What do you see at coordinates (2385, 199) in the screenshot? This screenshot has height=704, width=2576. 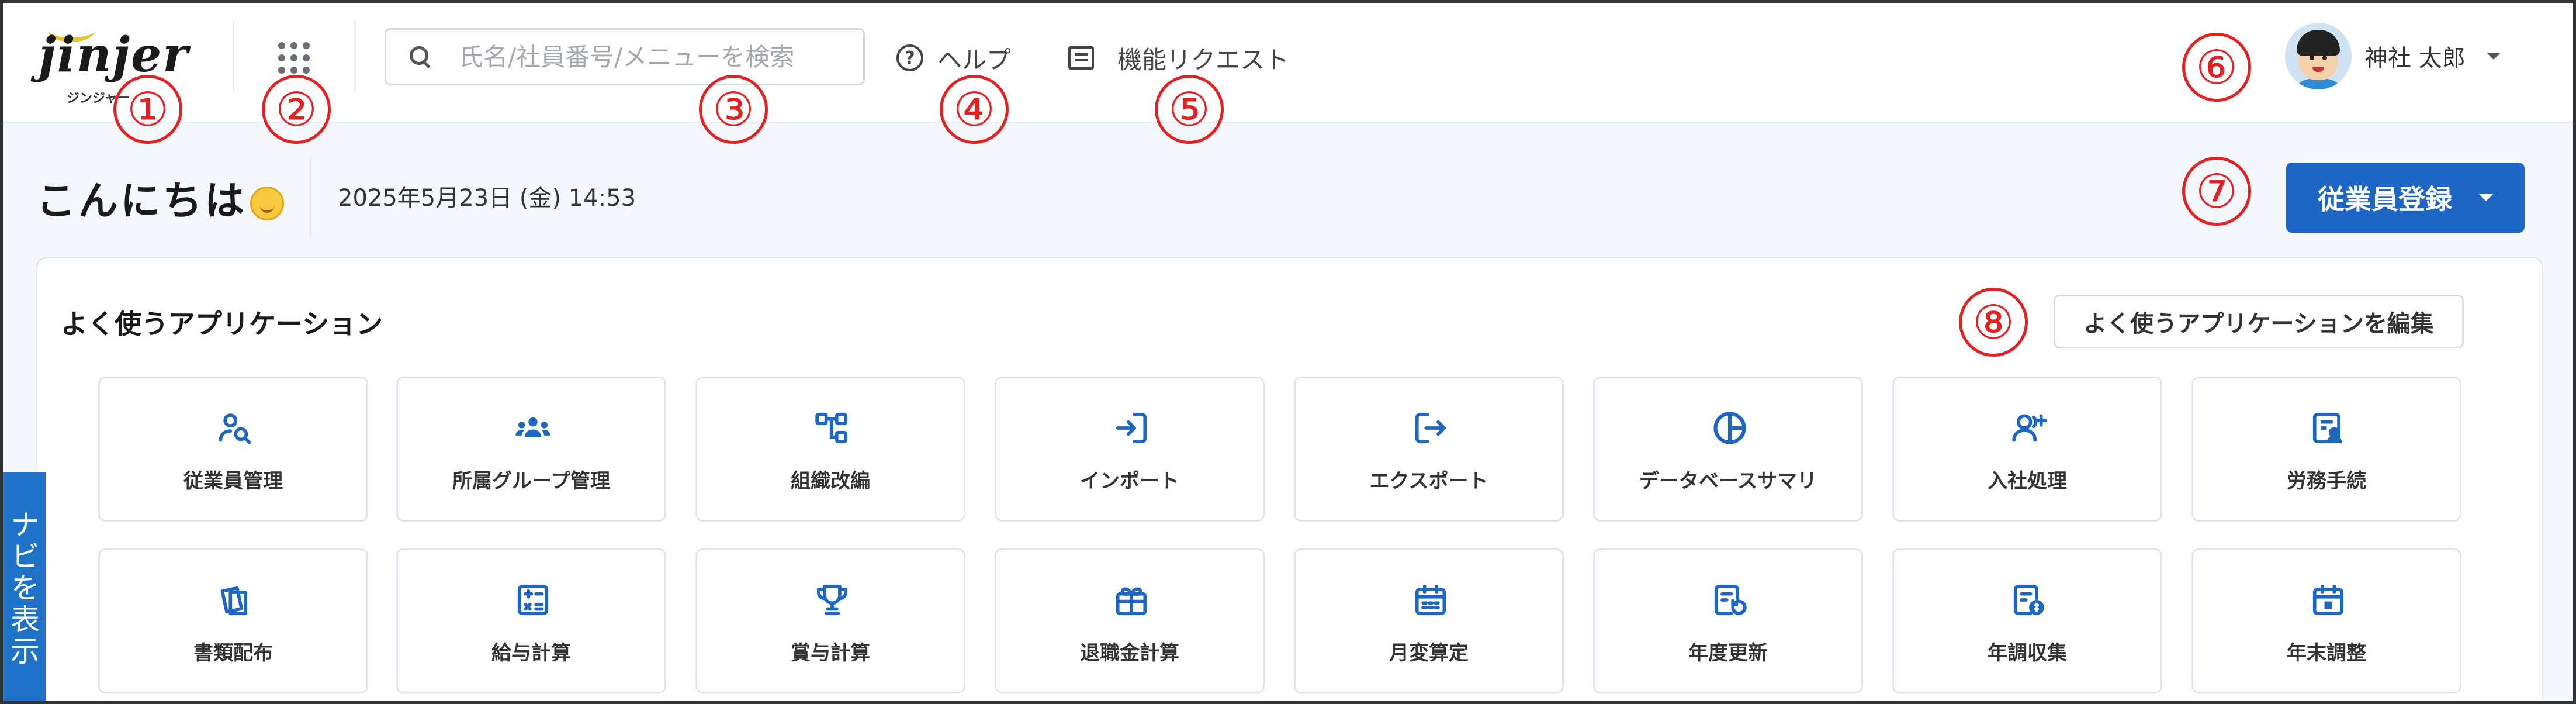 I see `register-employee-label: 従業員登録` at bounding box center [2385, 199].